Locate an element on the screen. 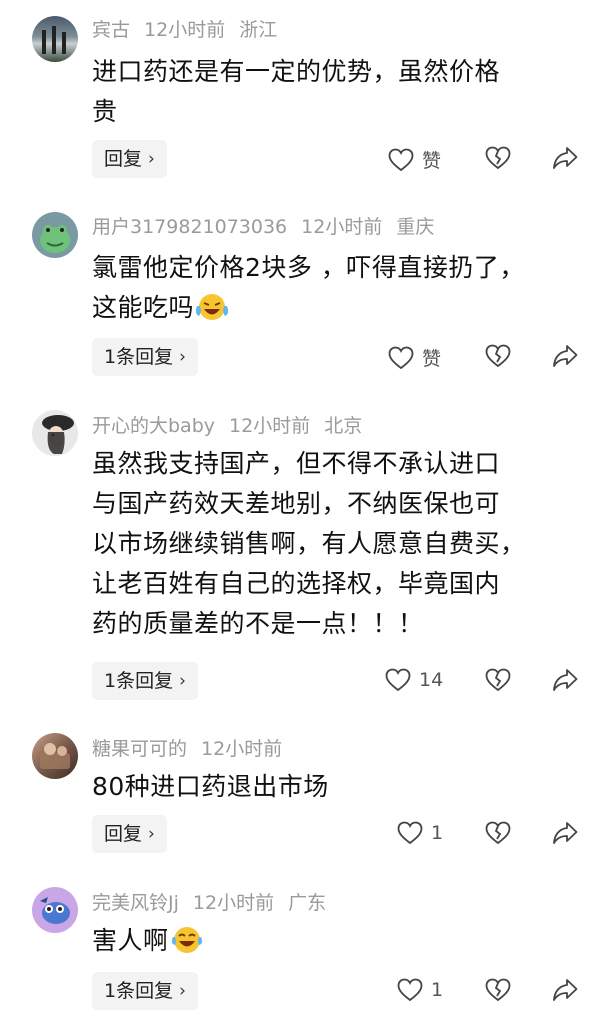 This screenshot has height=1010, width=612. comment-meta: 完美风铃Jj 12小时前 广东 is located at coordinates (216, 903).